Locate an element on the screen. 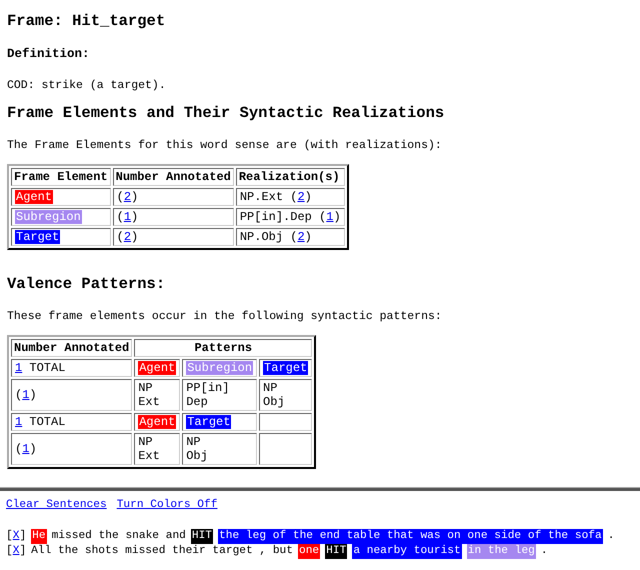  highlight: in the leg is located at coordinates (501, 551).